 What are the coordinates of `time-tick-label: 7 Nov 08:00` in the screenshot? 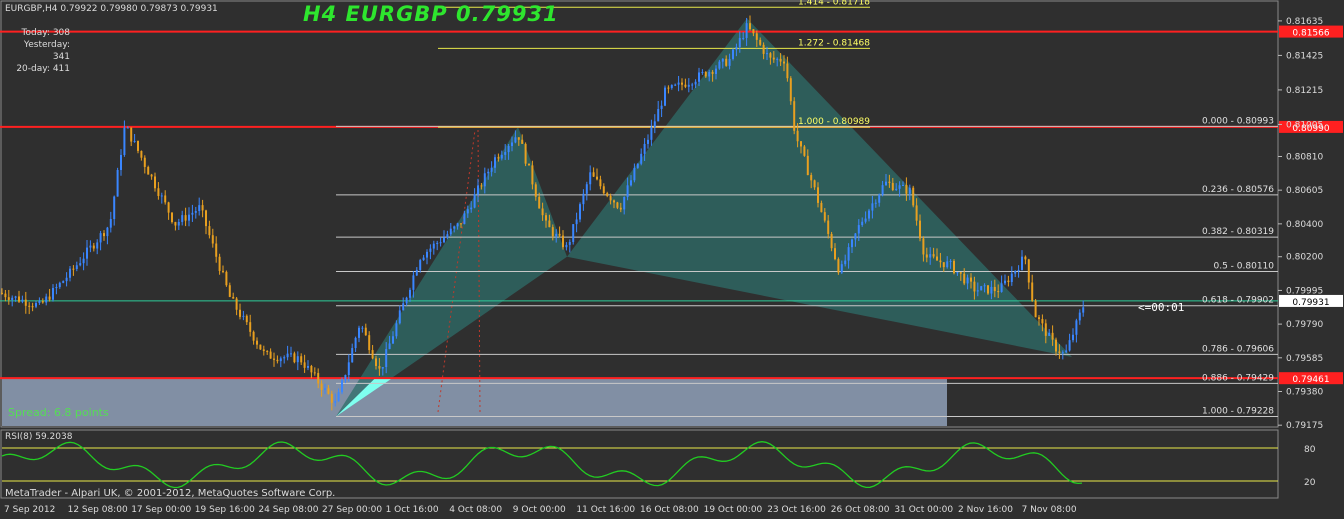 It's located at (1049, 510).